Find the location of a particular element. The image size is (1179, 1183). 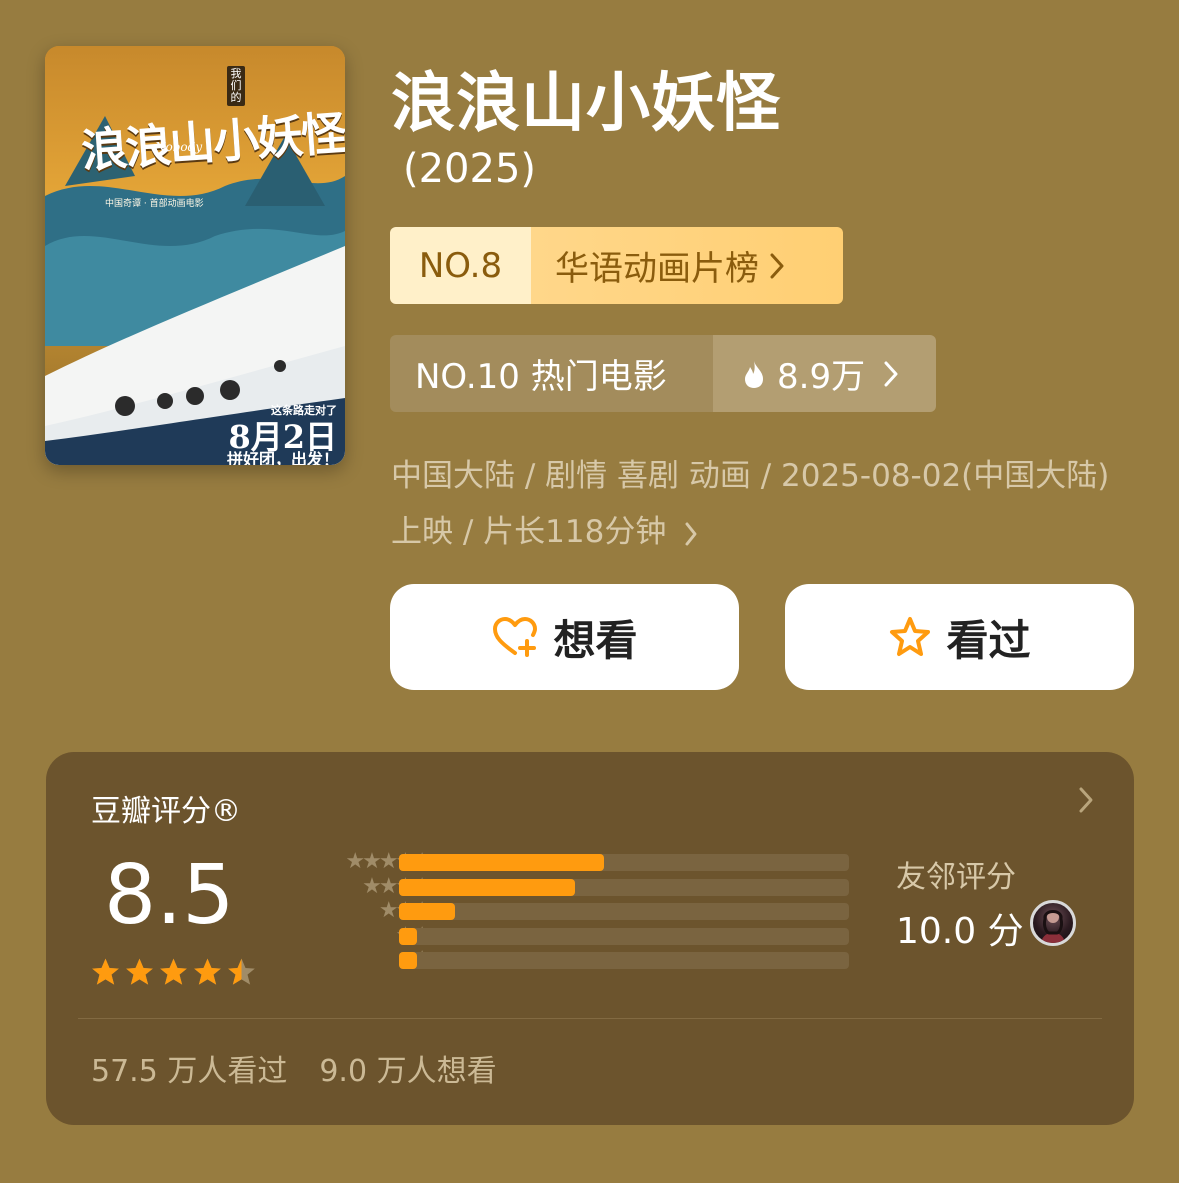

ranking-list-name: 华语动画片榜 is located at coordinates (657, 269).